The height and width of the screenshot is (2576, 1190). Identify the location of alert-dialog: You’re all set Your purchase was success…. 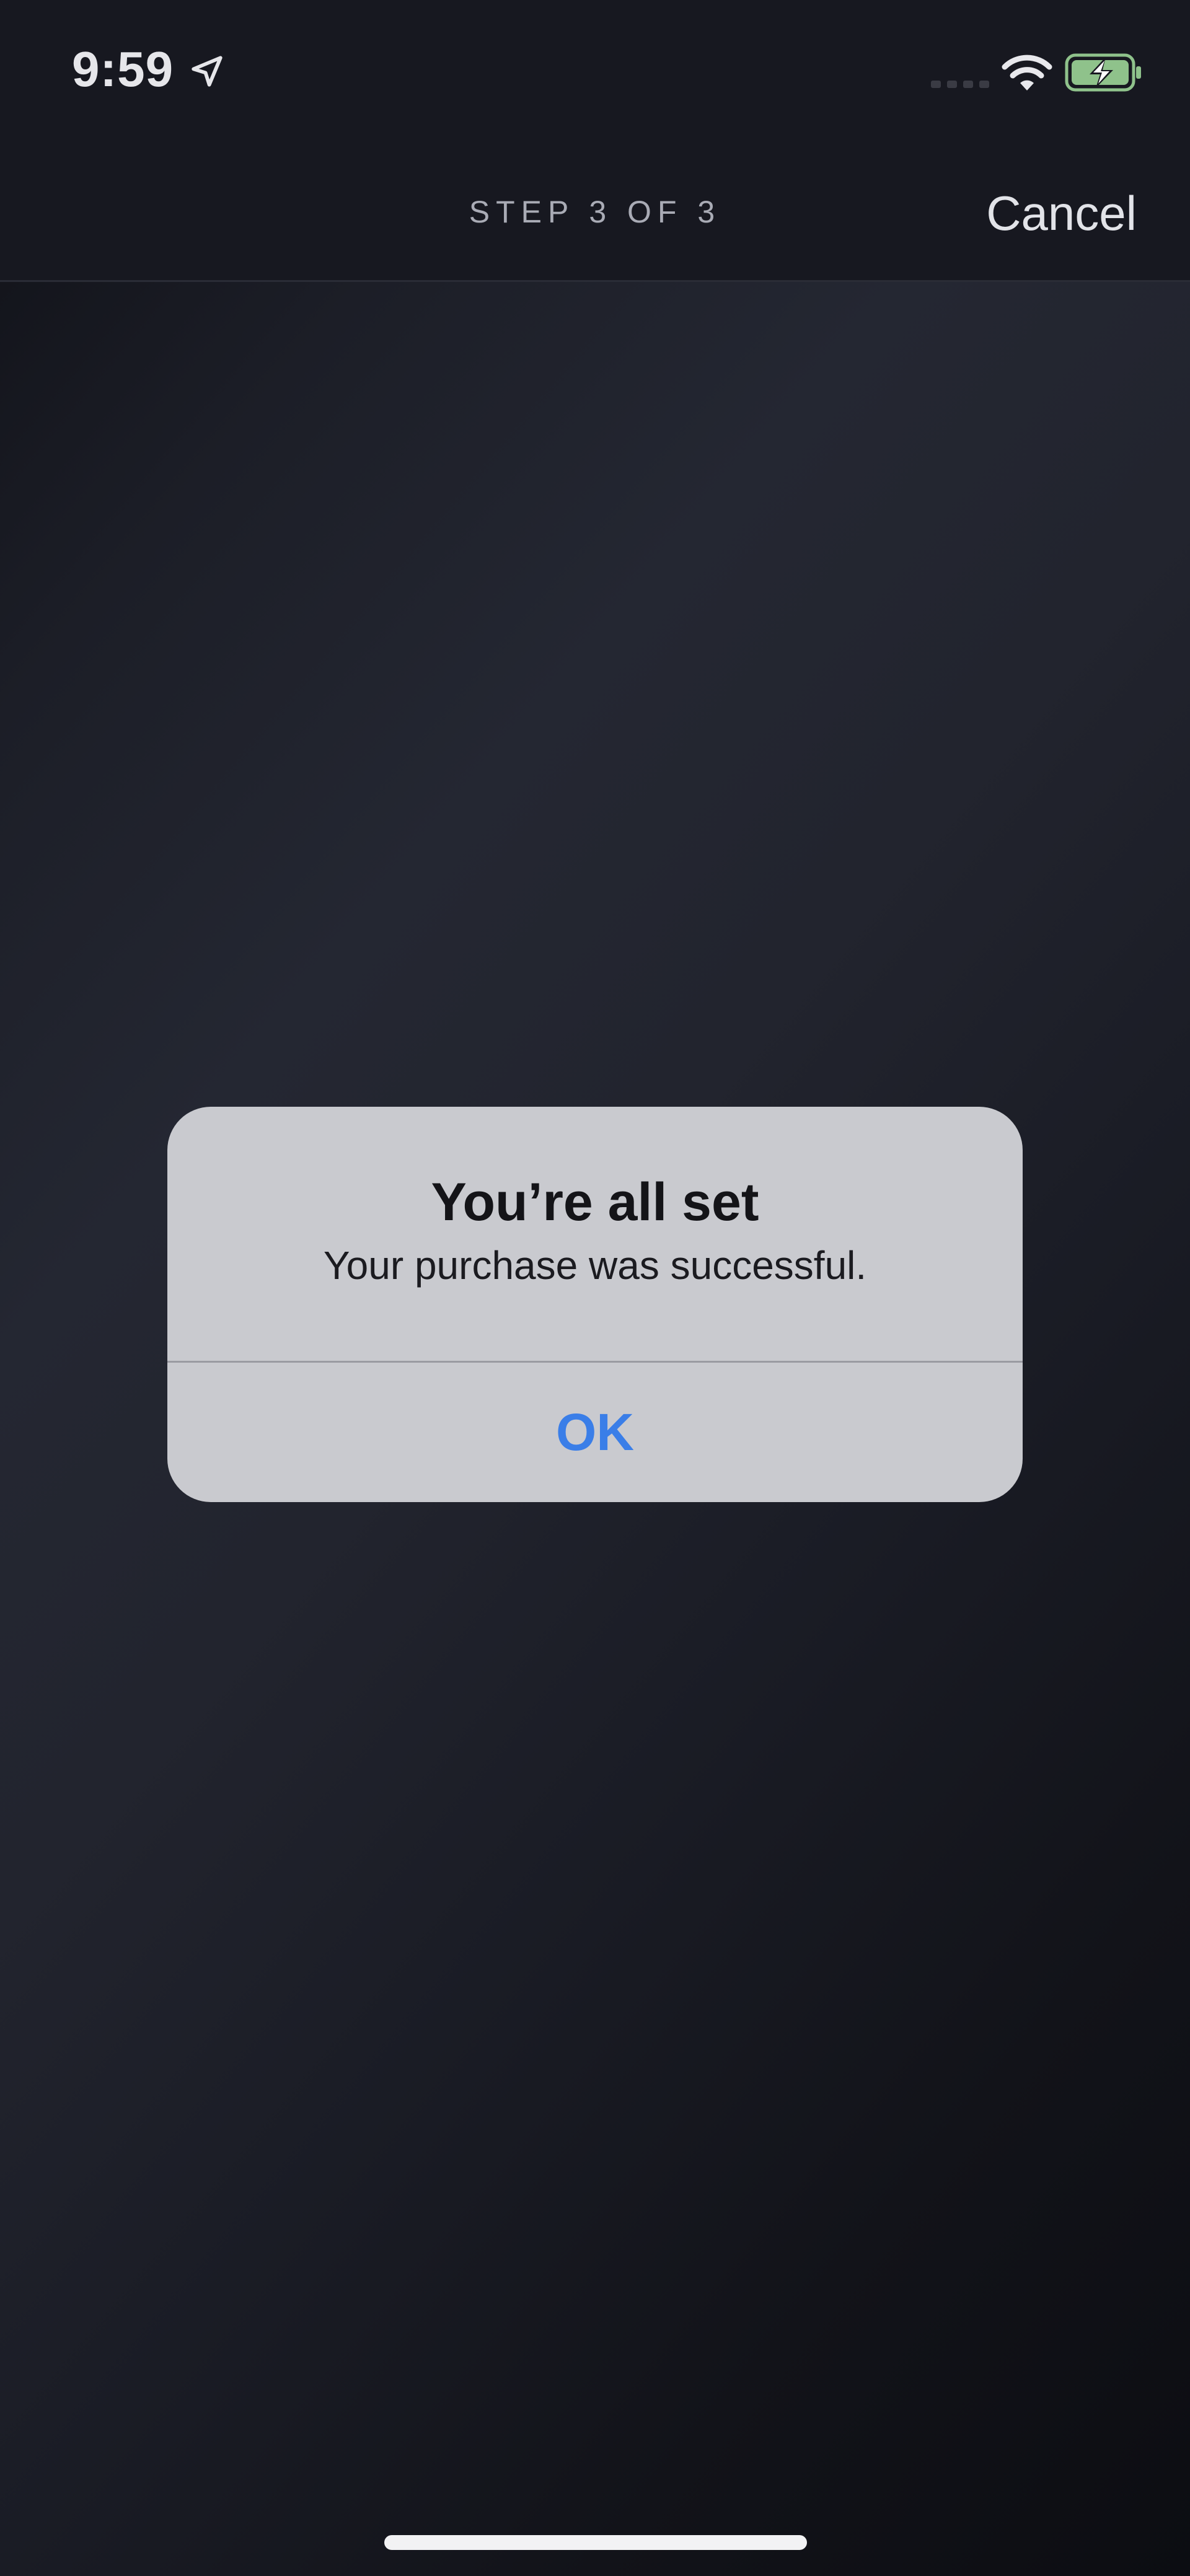
(595, 1305).